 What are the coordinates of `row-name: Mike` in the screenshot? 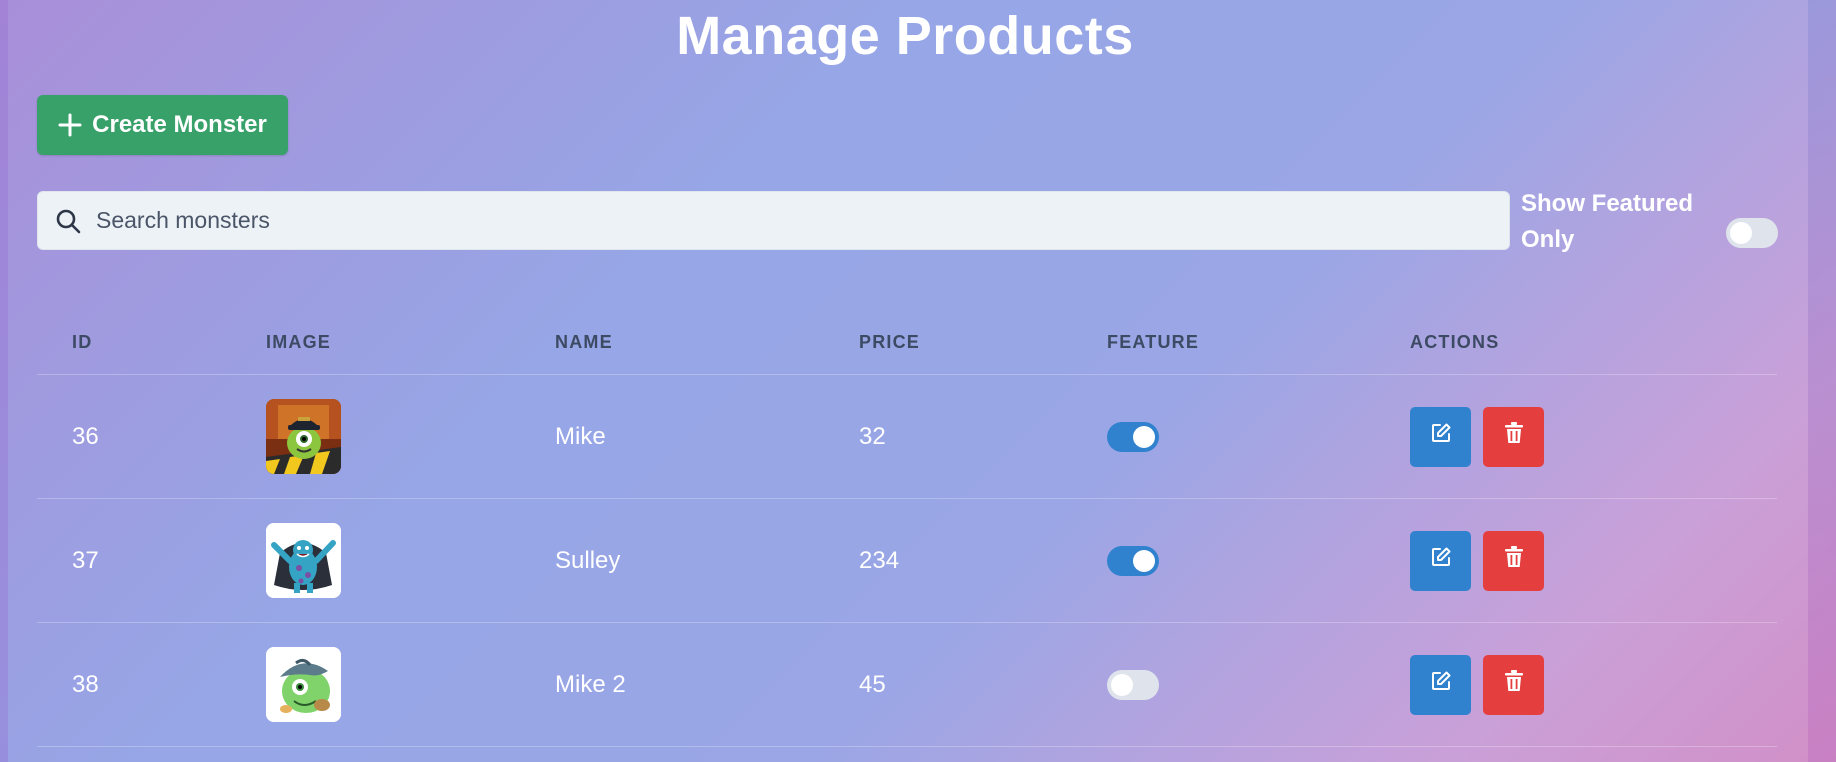 It's located at (580, 436).